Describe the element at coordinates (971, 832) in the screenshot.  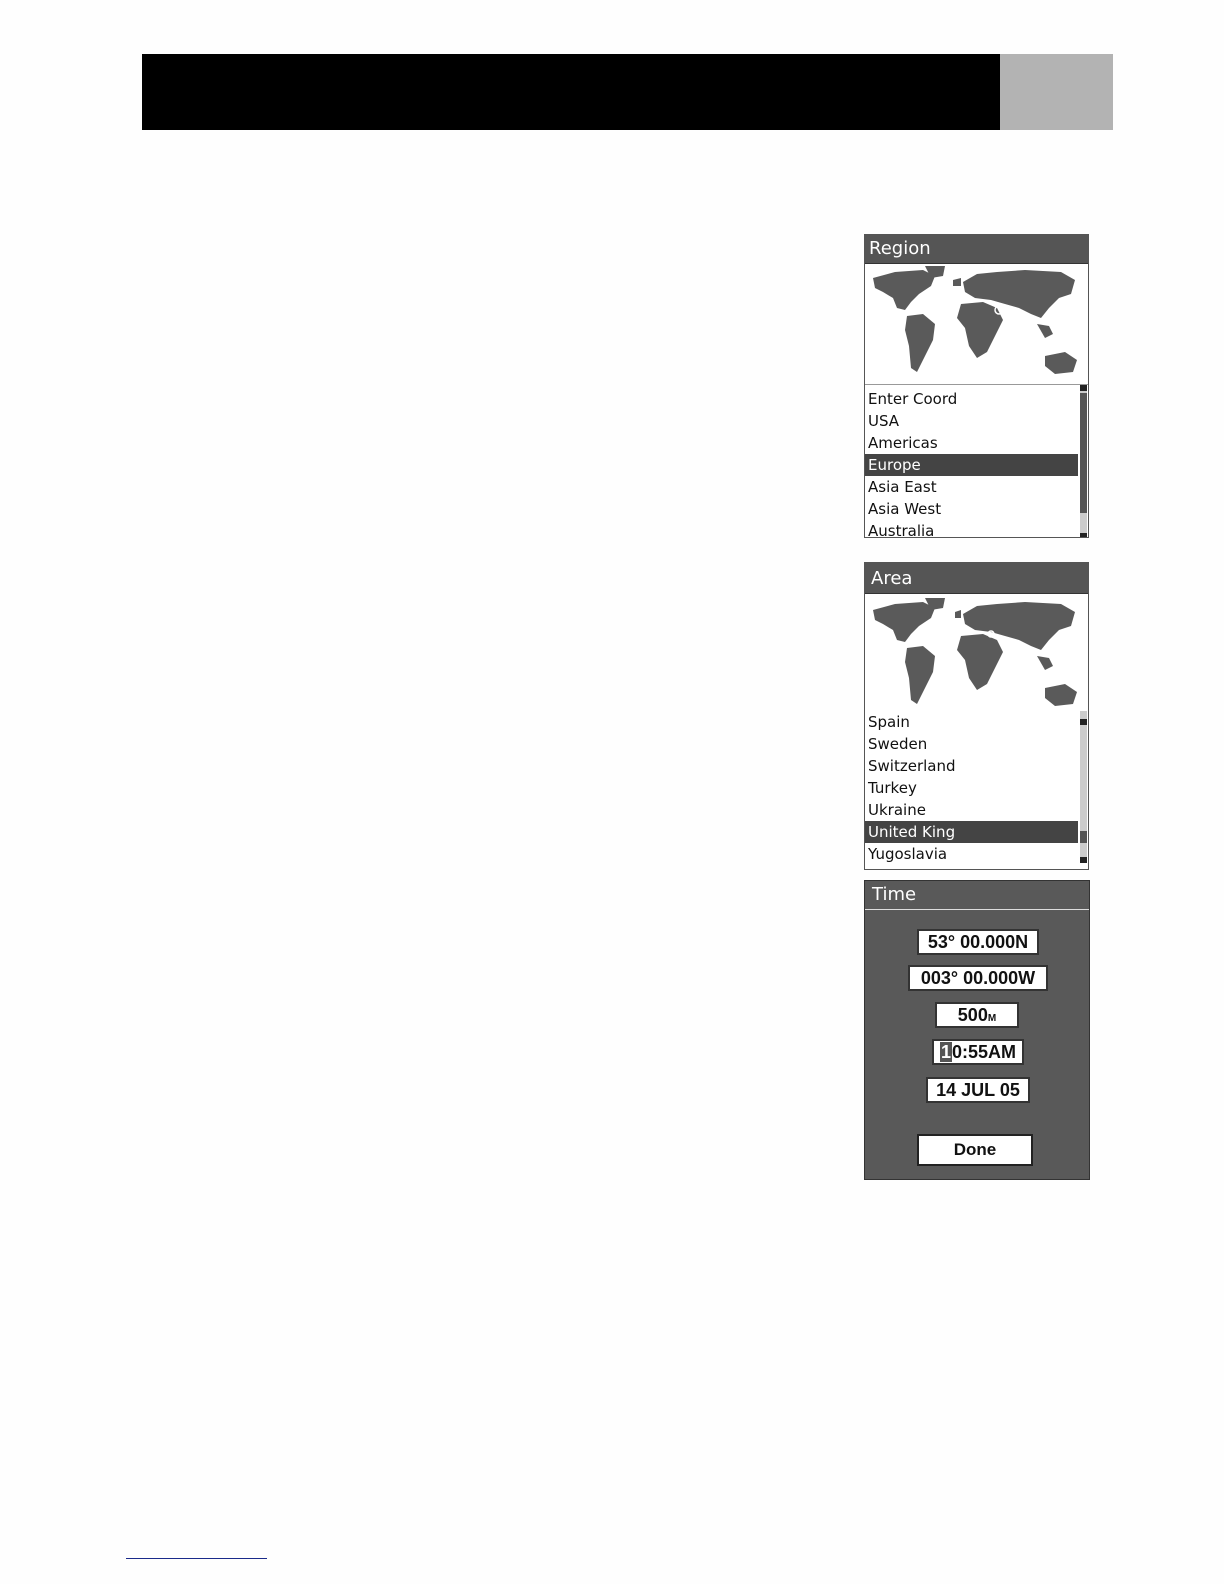
I see `list-item-selected: United King` at that location.